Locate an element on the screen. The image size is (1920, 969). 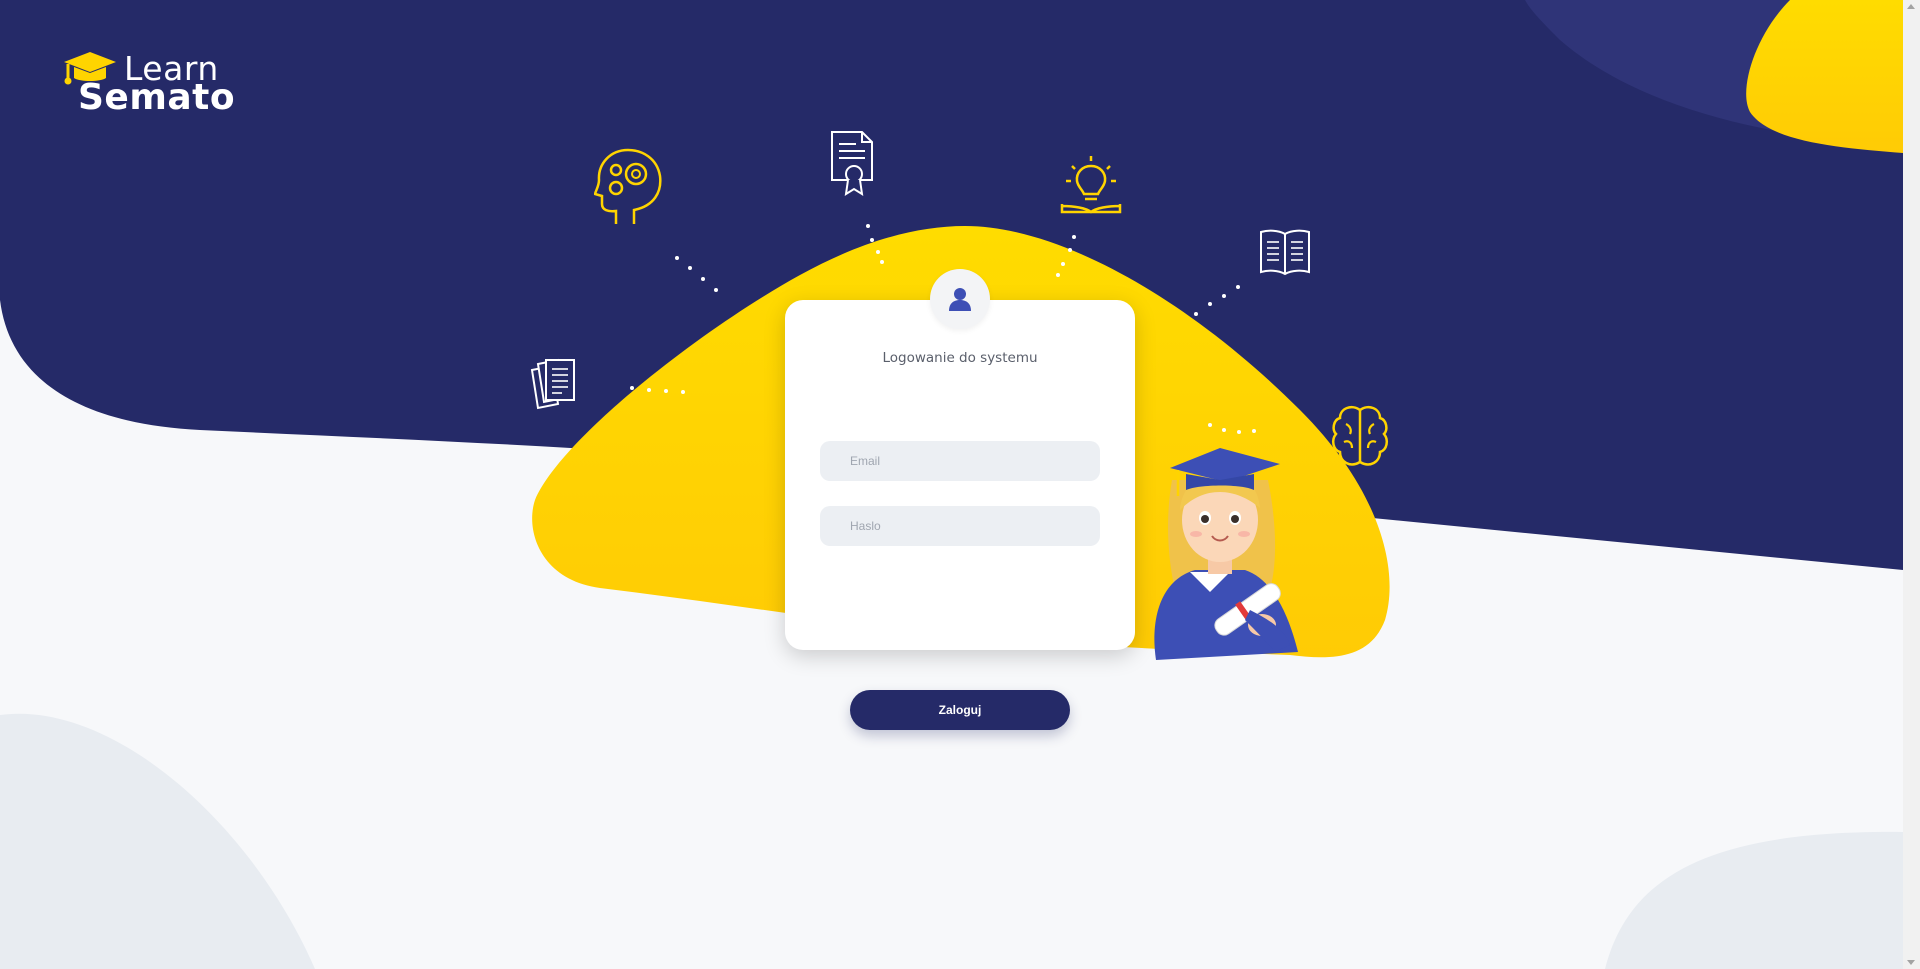
graduate-girl-illustration is located at coordinates (1226, 554).